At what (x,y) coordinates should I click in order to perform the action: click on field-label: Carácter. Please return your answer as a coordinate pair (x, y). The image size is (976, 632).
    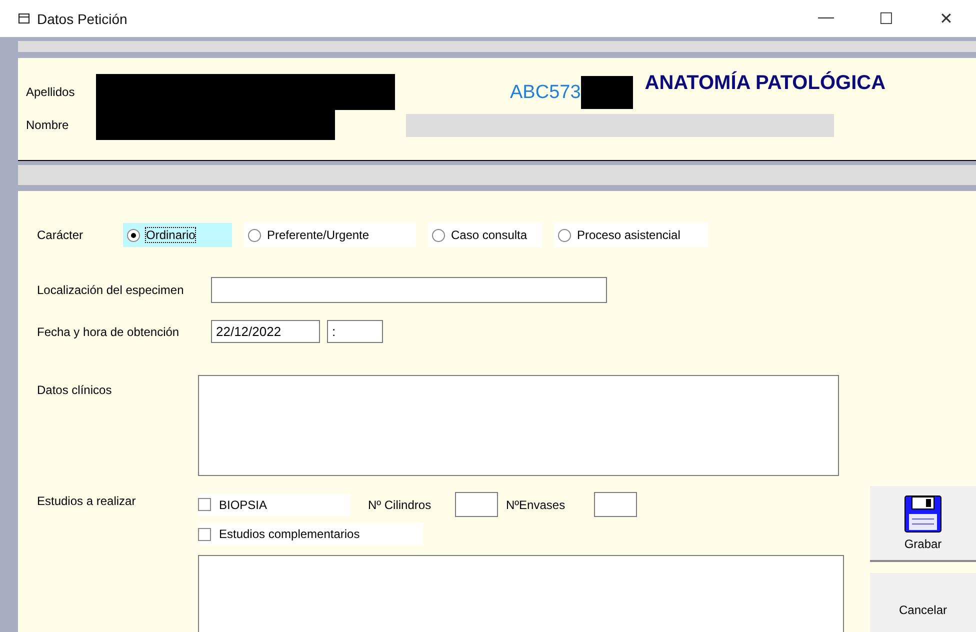
    Looking at the image, I should click on (60, 235).